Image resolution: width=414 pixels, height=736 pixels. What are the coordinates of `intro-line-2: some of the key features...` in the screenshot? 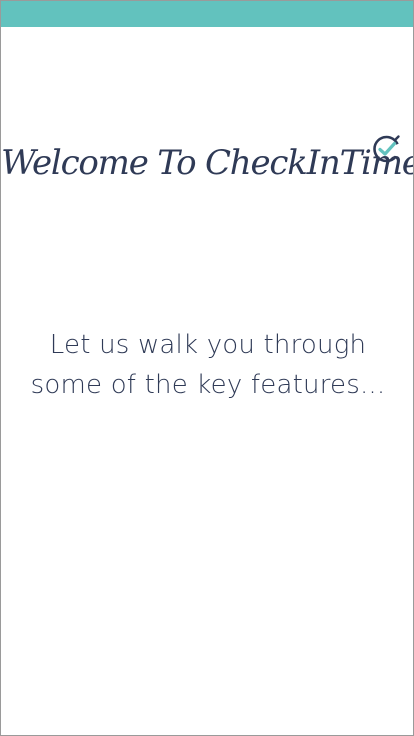 It's located at (208, 385).